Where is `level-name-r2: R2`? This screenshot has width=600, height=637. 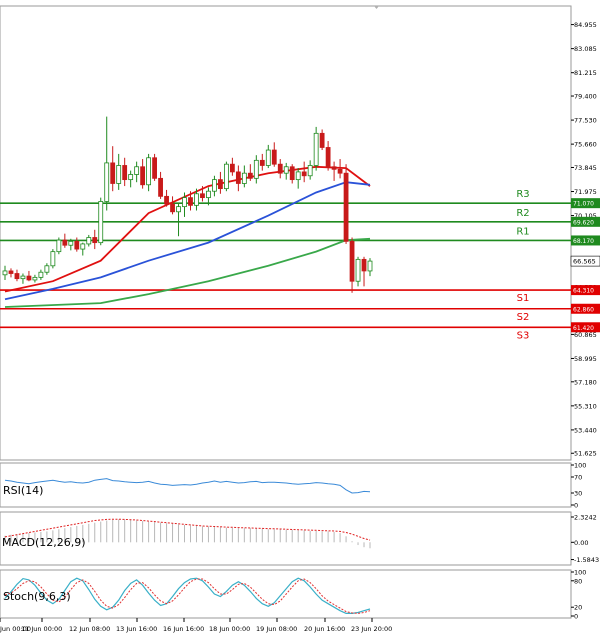
level-name-r2: R2 is located at coordinates (522, 213).